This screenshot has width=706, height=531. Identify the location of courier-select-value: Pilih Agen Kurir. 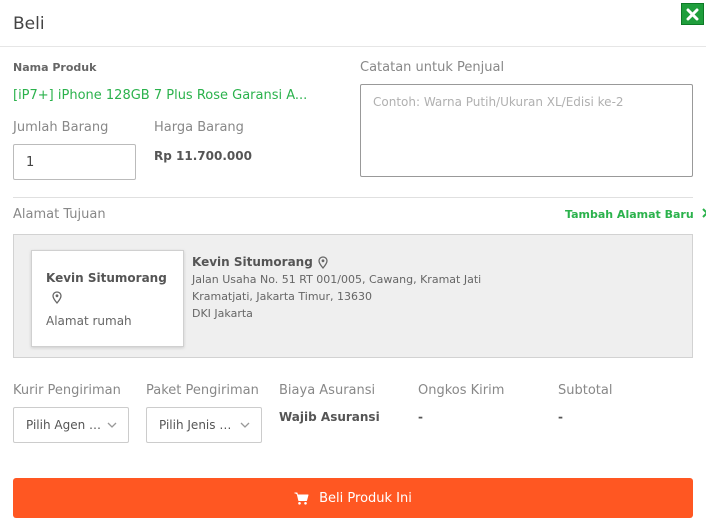
(65, 425).